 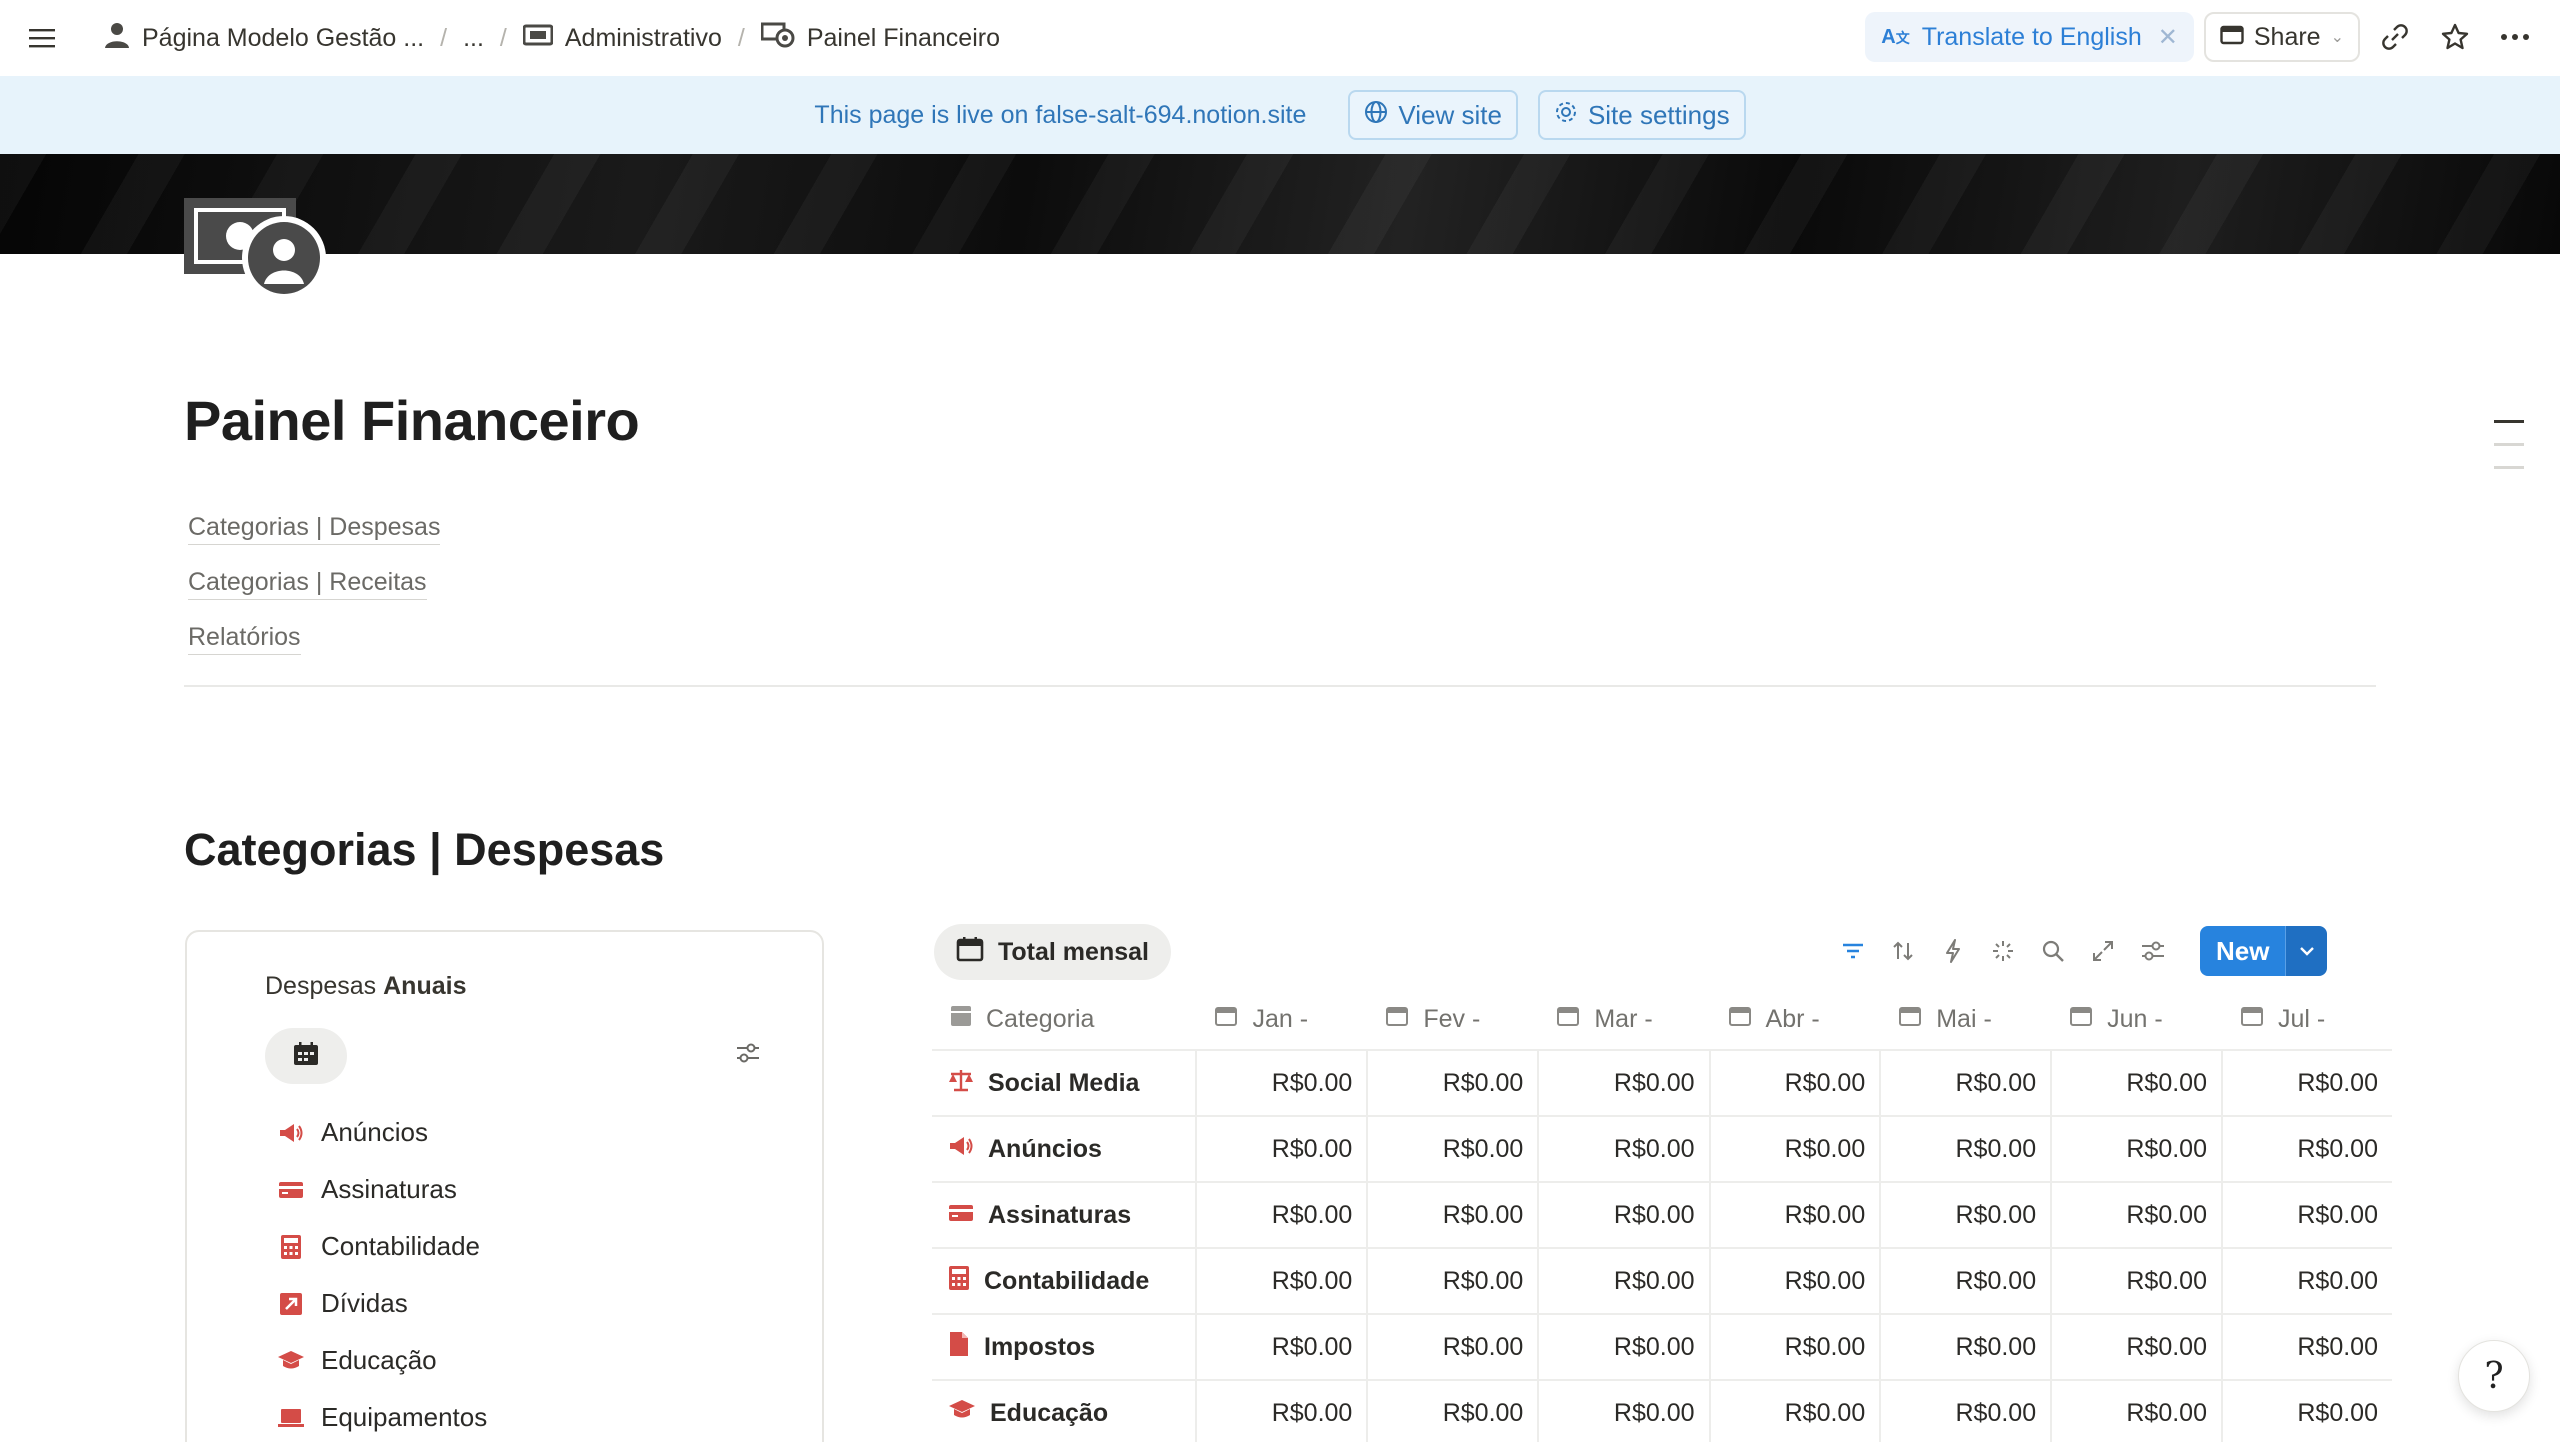 What do you see at coordinates (2509, 454) in the screenshot?
I see `outline-indicator` at bounding box center [2509, 454].